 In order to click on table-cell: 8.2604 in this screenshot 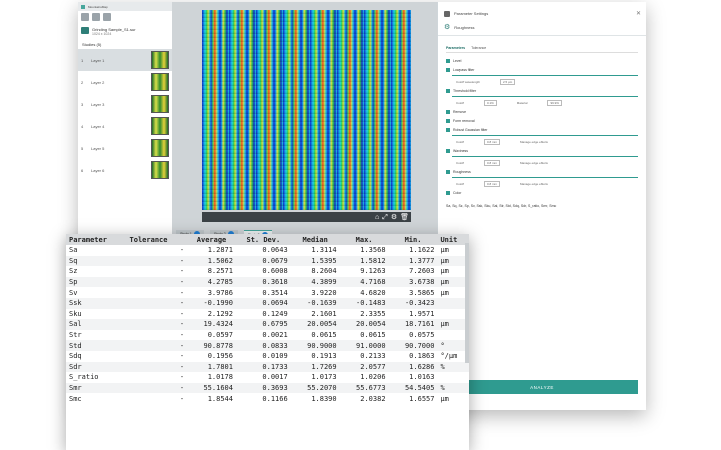, I will do `click(324, 271)`.